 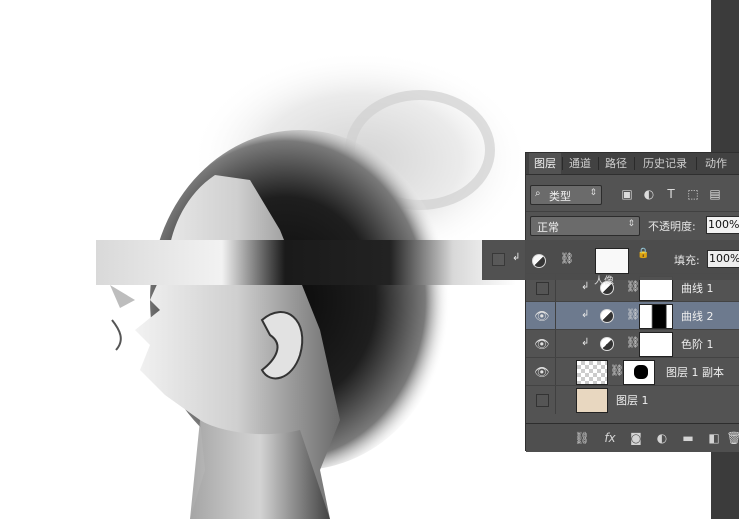 I want to click on filter-row: ⌕ 类型 ⇕ ▣ ◐ T ⬚ ▤, so click(x=632, y=191).